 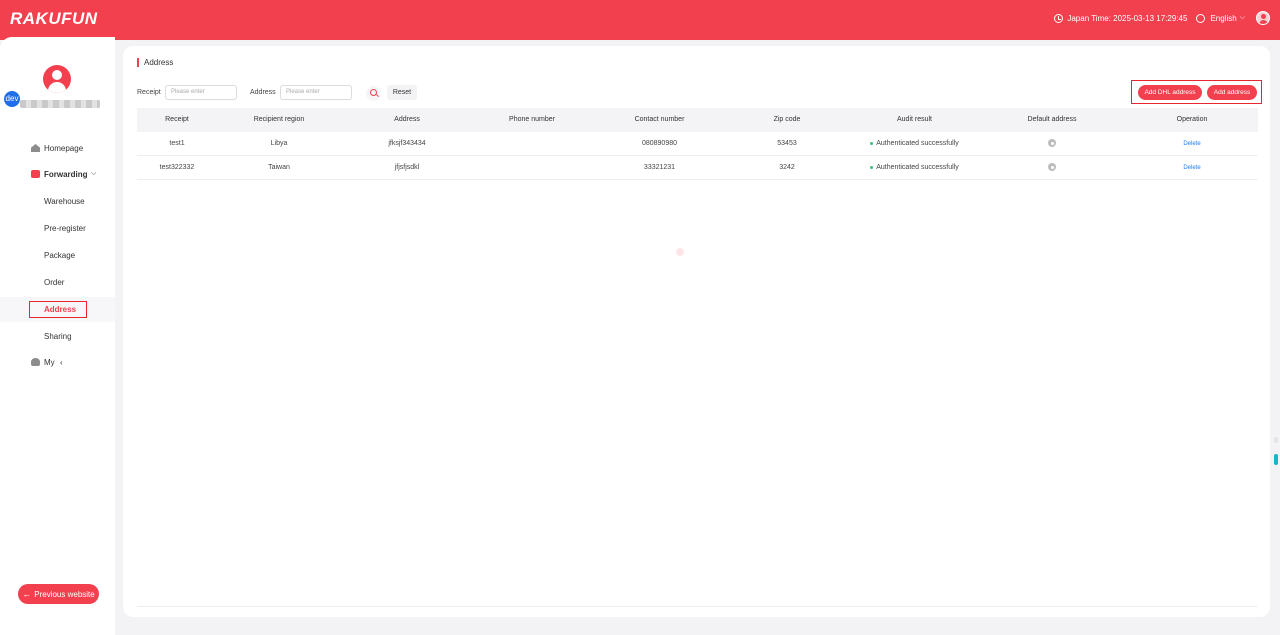 What do you see at coordinates (532, 119) in the screenshot?
I see `column-header-phone-number: Phone number` at bounding box center [532, 119].